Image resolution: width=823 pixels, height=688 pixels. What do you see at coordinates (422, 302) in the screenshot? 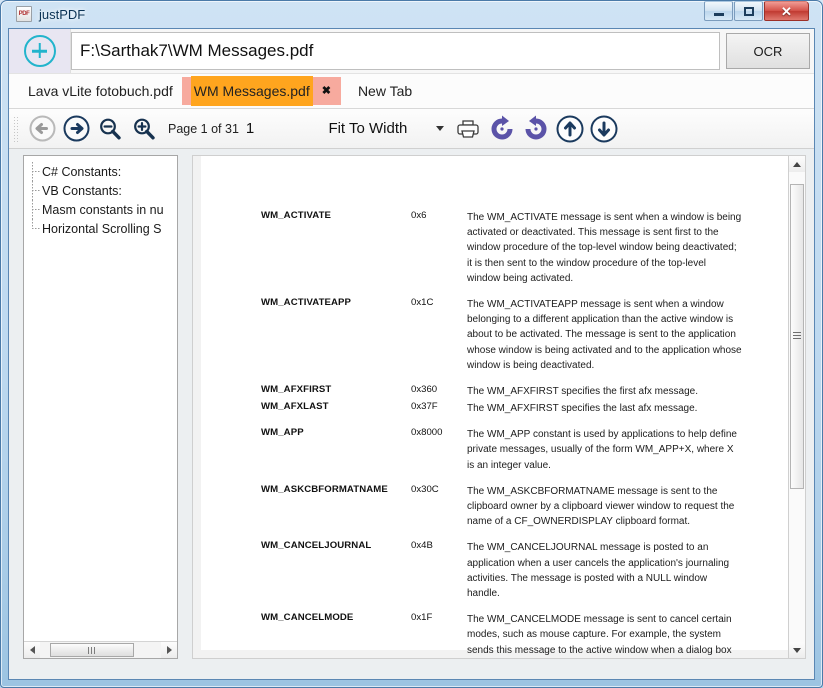
I see `message-hex: 0x1C` at bounding box center [422, 302].